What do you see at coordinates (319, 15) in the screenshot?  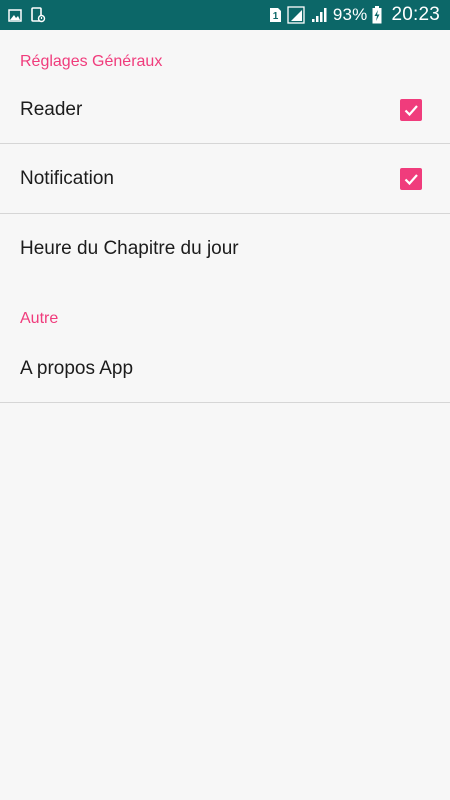 I see `signal-strength-icon` at bounding box center [319, 15].